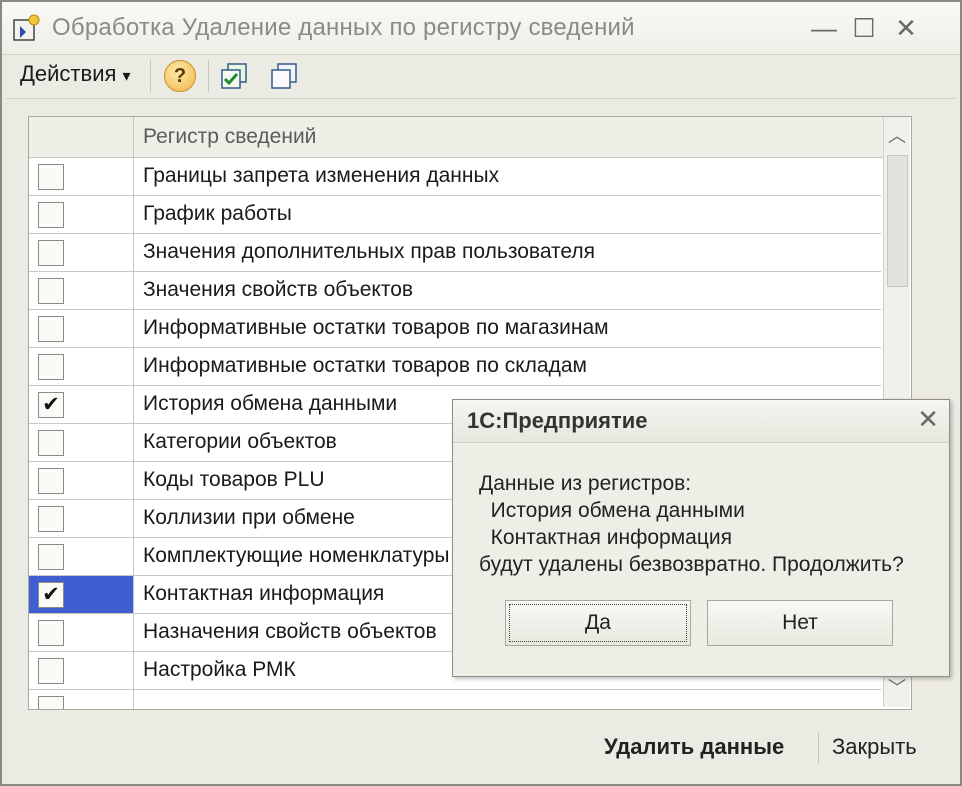  What do you see at coordinates (694, 747) in the screenshot?
I see `delete-data-button: Удалить данные` at bounding box center [694, 747].